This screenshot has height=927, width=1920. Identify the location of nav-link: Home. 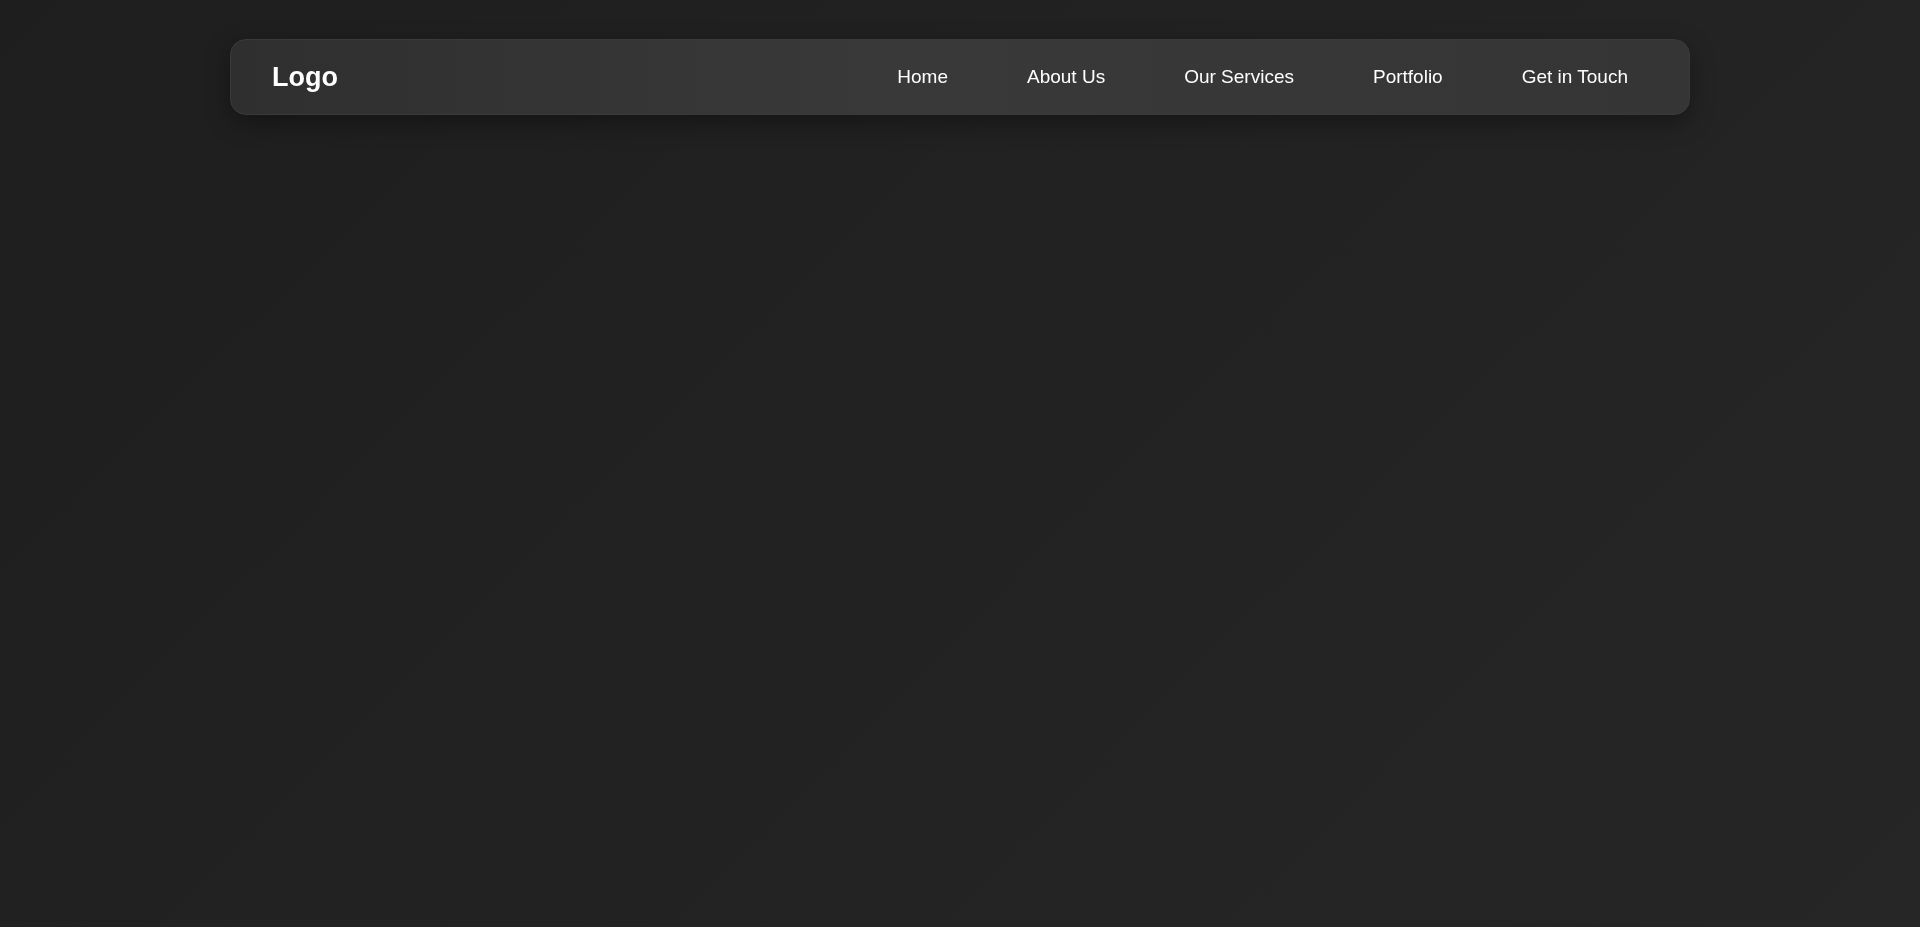
(922, 77).